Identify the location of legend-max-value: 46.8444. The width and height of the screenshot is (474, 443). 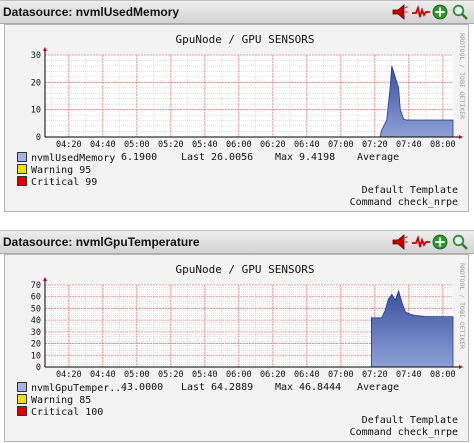
(320, 387).